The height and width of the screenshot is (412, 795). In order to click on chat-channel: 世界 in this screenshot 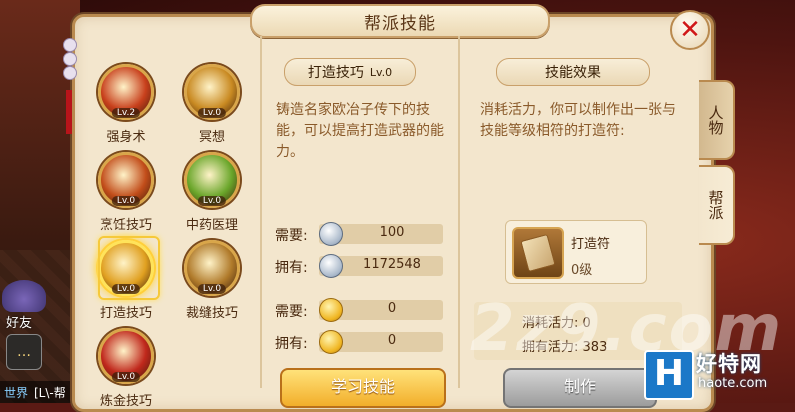, I will do `click(16, 393)`.